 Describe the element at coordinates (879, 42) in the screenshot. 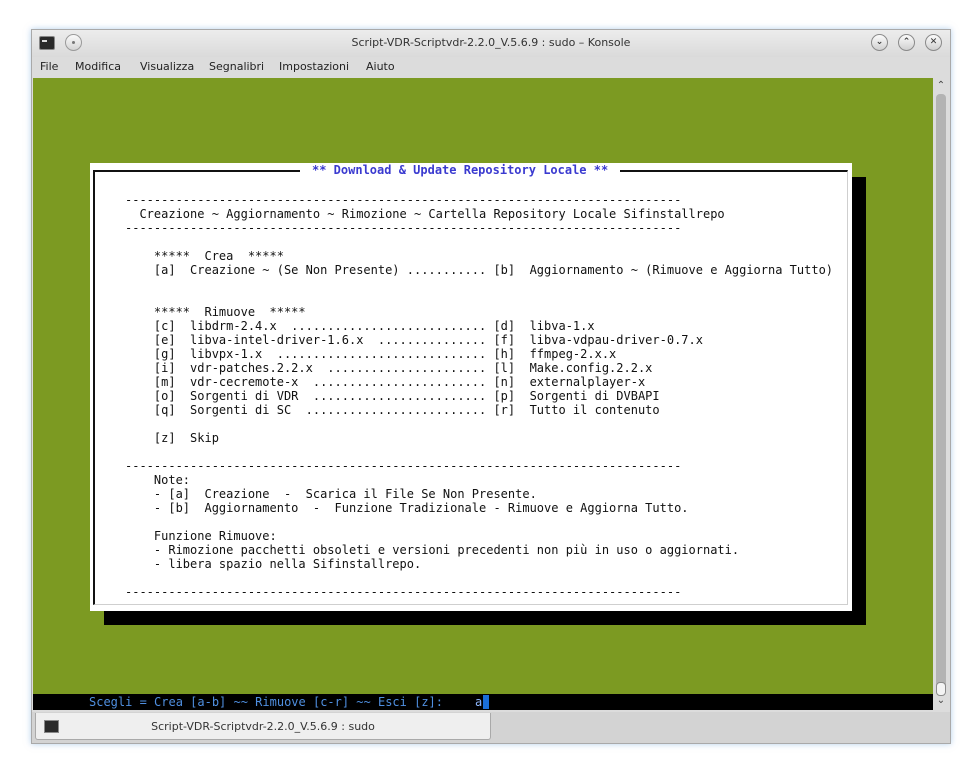

I see `minimize-button: ⌄` at that location.